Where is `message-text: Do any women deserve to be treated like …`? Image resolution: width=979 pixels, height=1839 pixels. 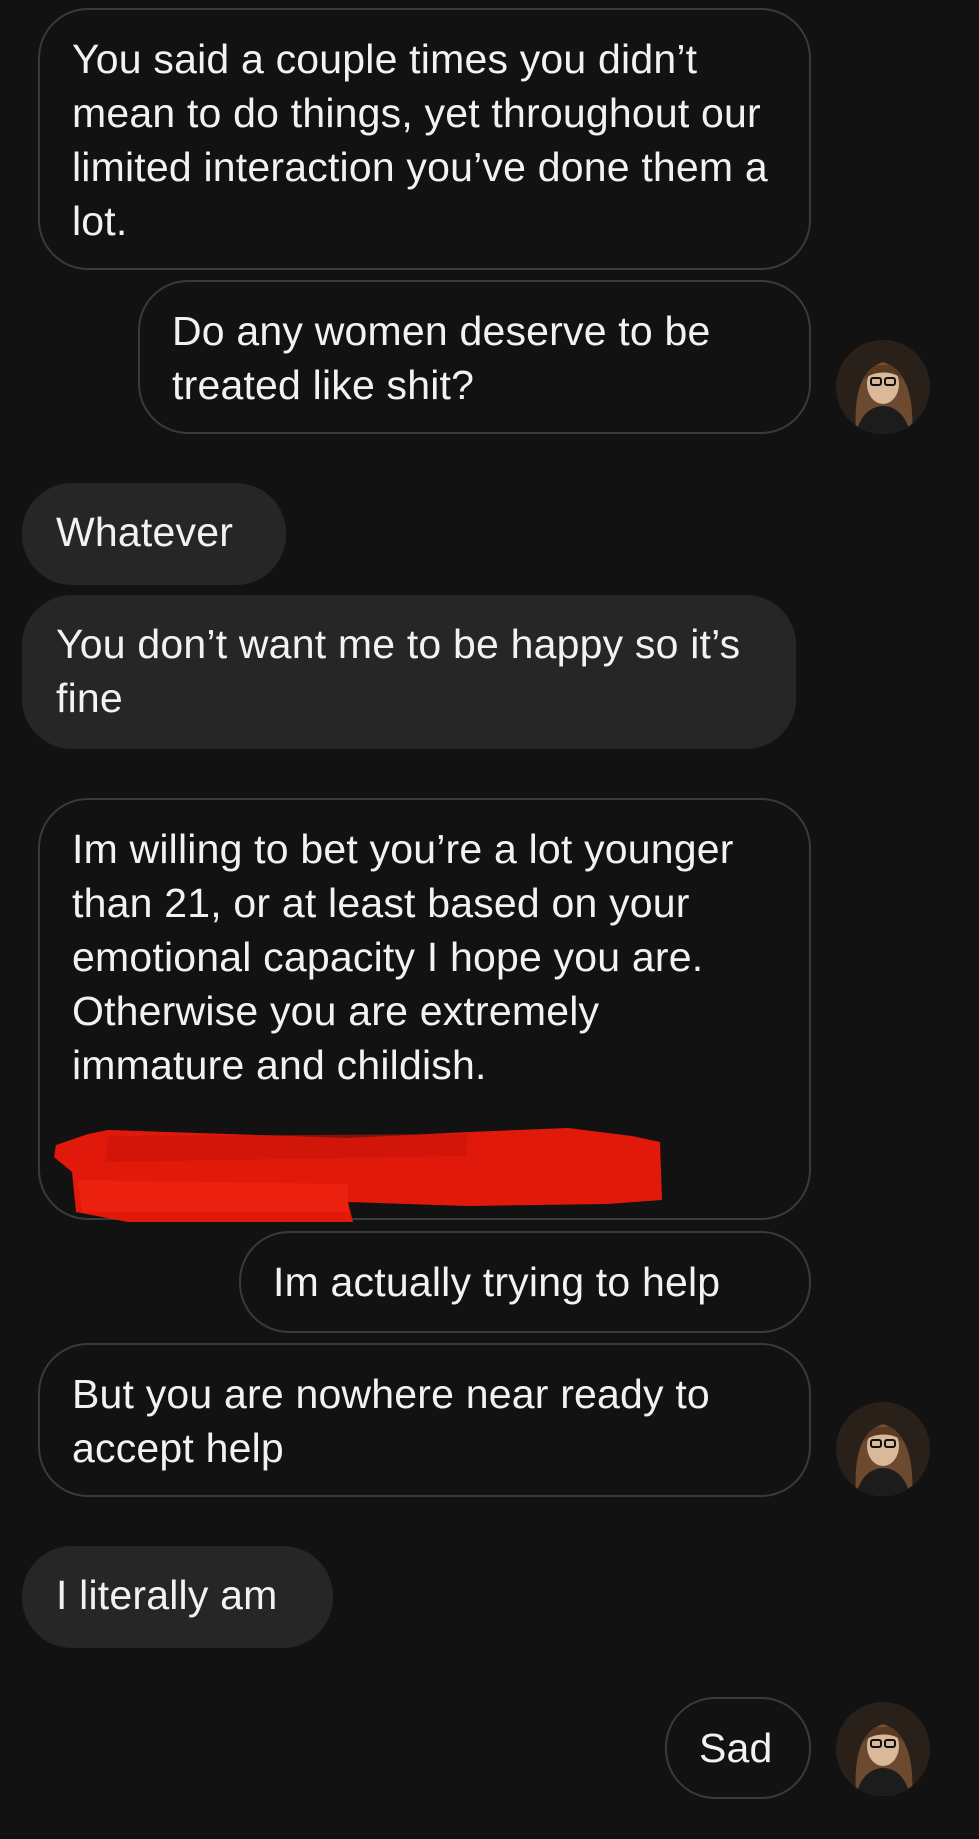
message-text: Do any women deserve to be treated like … is located at coordinates (441, 358).